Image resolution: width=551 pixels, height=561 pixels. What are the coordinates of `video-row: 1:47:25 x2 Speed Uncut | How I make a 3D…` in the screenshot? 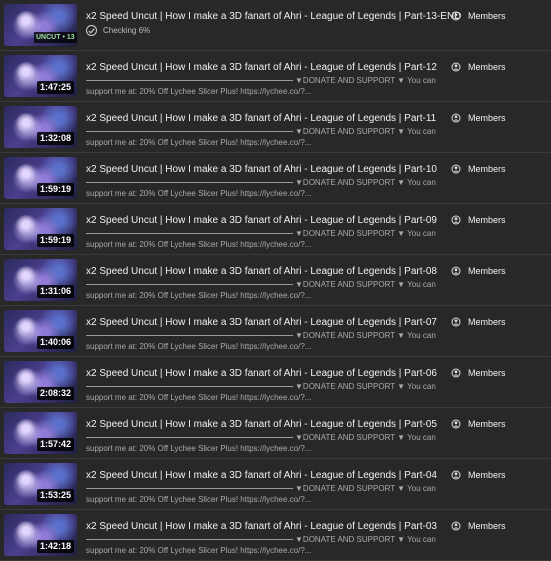 It's located at (275, 76).